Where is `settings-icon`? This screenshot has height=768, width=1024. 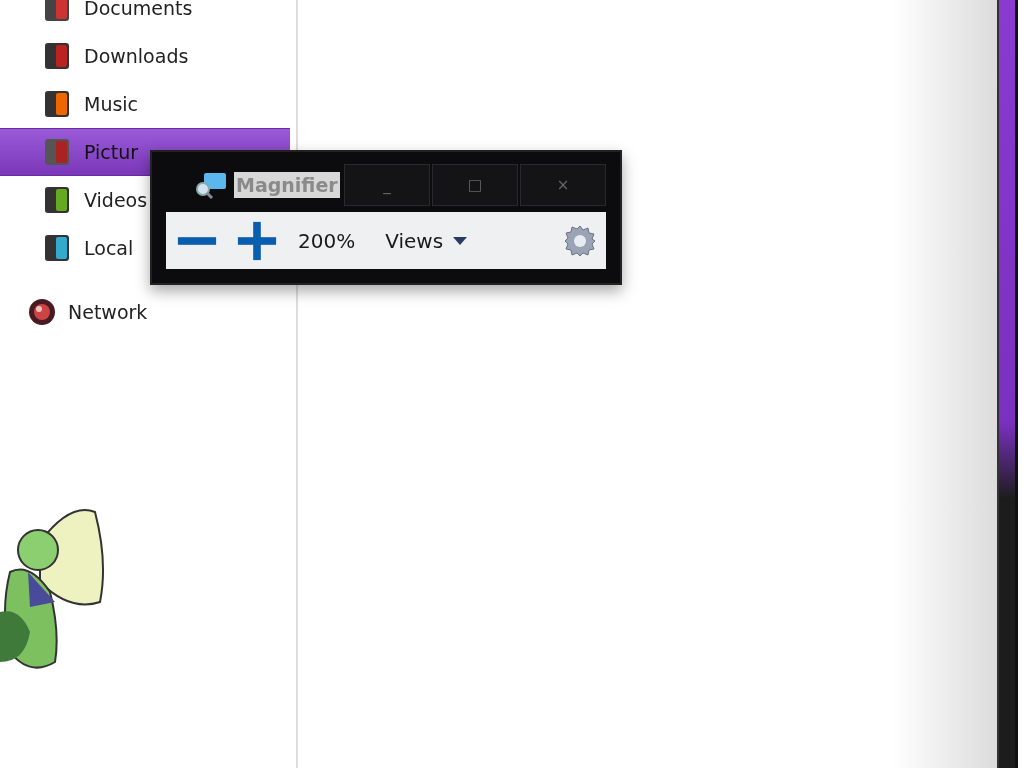
settings-icon is located at coordinates (580, 240).